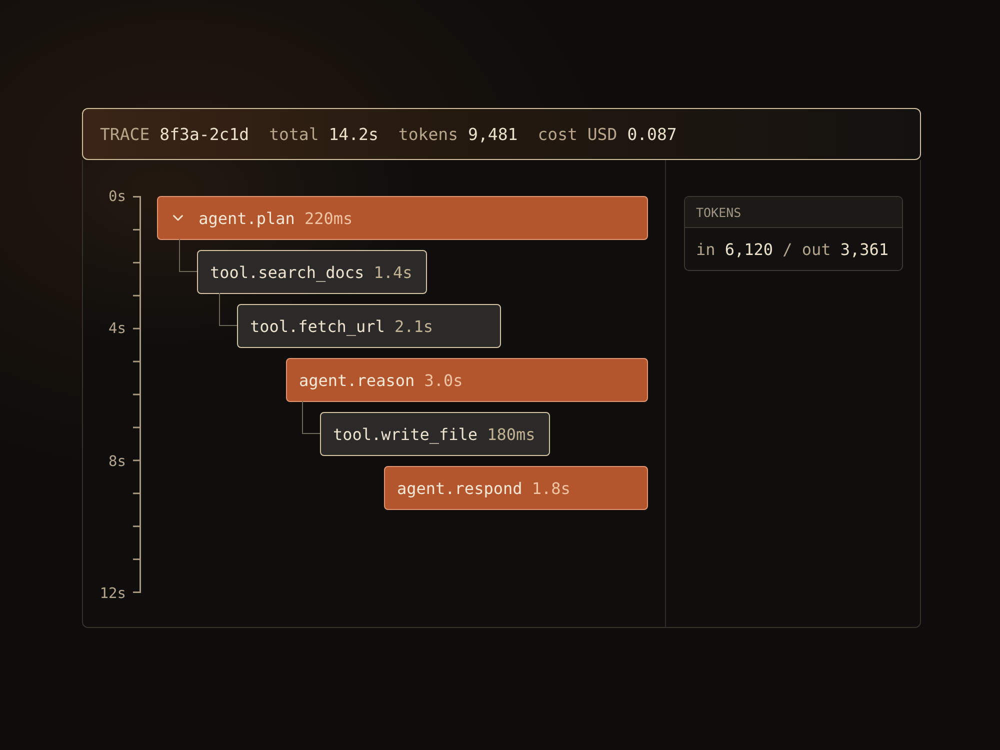 This screenshot has height=750, width=1000. What do you see at coordinates (428, 134) in the screenshot?
I see `stat-label: tokens` at bounding box center [428, 134].